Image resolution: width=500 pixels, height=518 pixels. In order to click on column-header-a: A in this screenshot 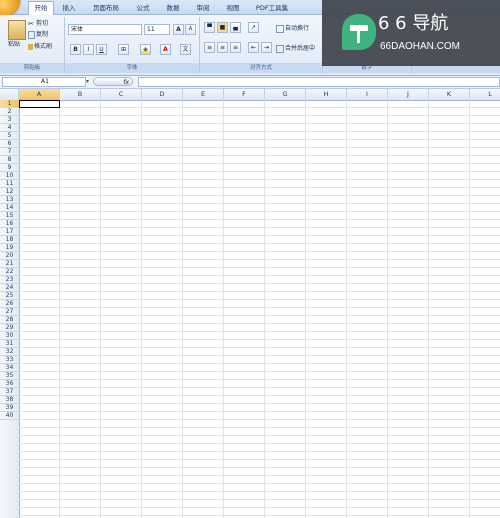, I will do `click(39, 94)`.